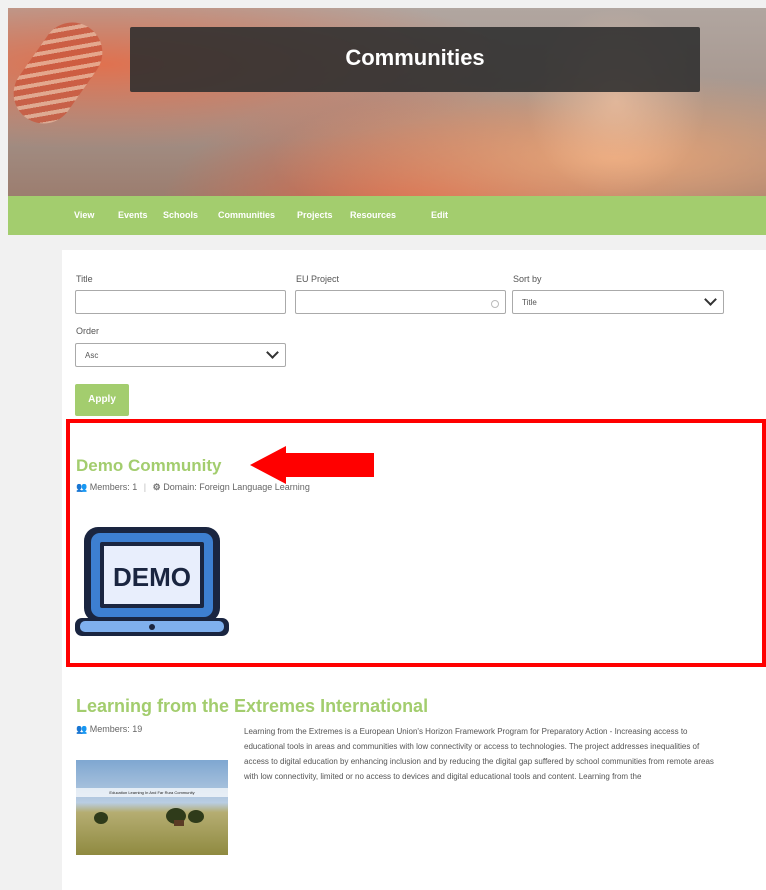 The width and height of the screenshot is (766, 890). Describe the element at coordinates (61, 73) in the screenshot. I see `hero-image-arm` at that location.